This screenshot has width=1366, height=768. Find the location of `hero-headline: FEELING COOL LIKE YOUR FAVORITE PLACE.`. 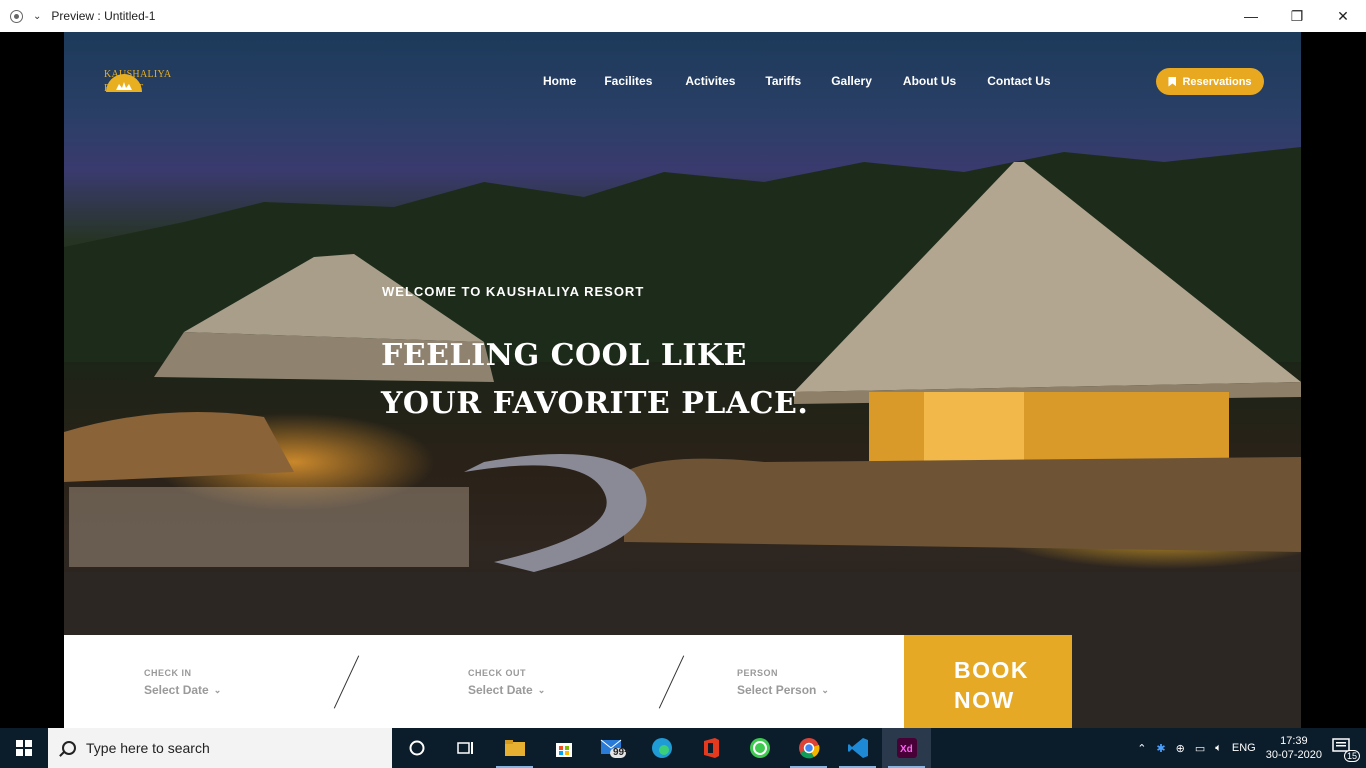

hero-headline: FEELING COOL LIKE YOUR FAVORITE PLACE. is located at coordinates (594, 380).